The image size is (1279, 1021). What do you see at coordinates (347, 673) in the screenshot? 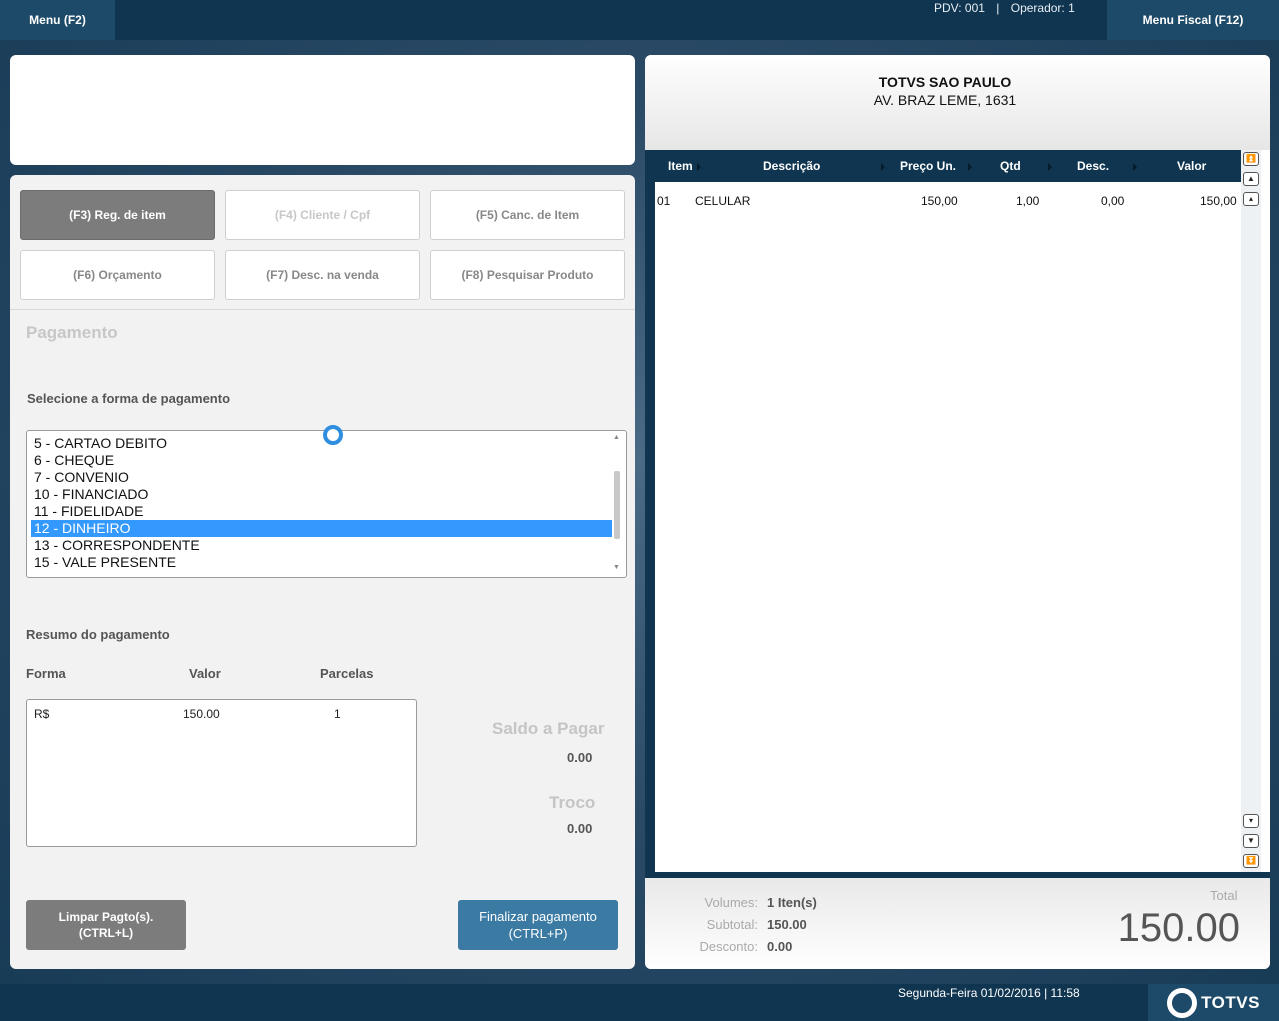
I see `column-header-parcelas: Parcelas` at bounding box center [347, 673].